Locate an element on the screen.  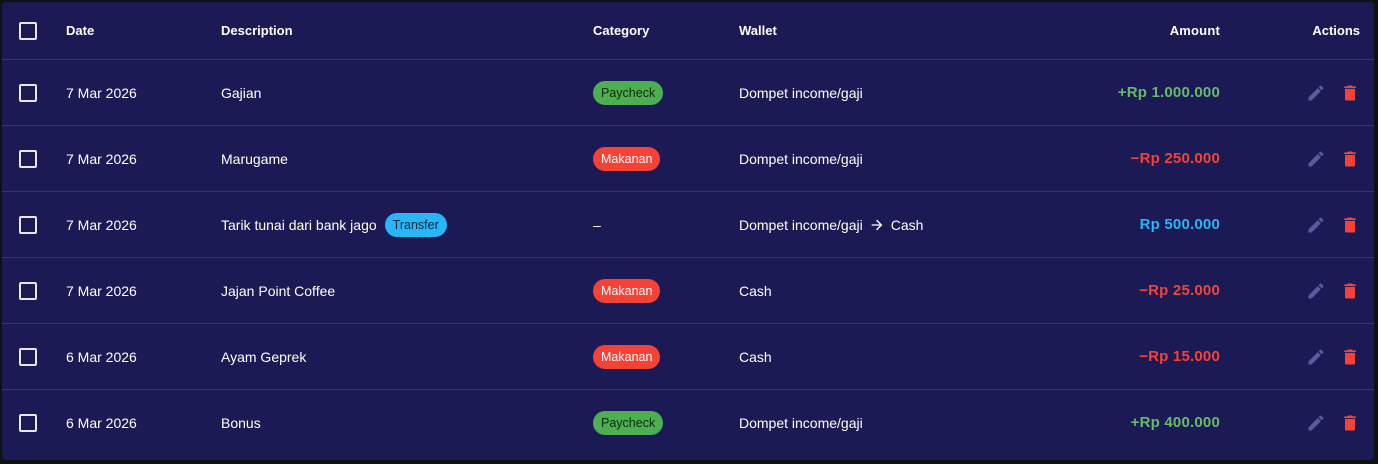
row-description: Jajan Point Coffee is located at coordinates (278, 290).